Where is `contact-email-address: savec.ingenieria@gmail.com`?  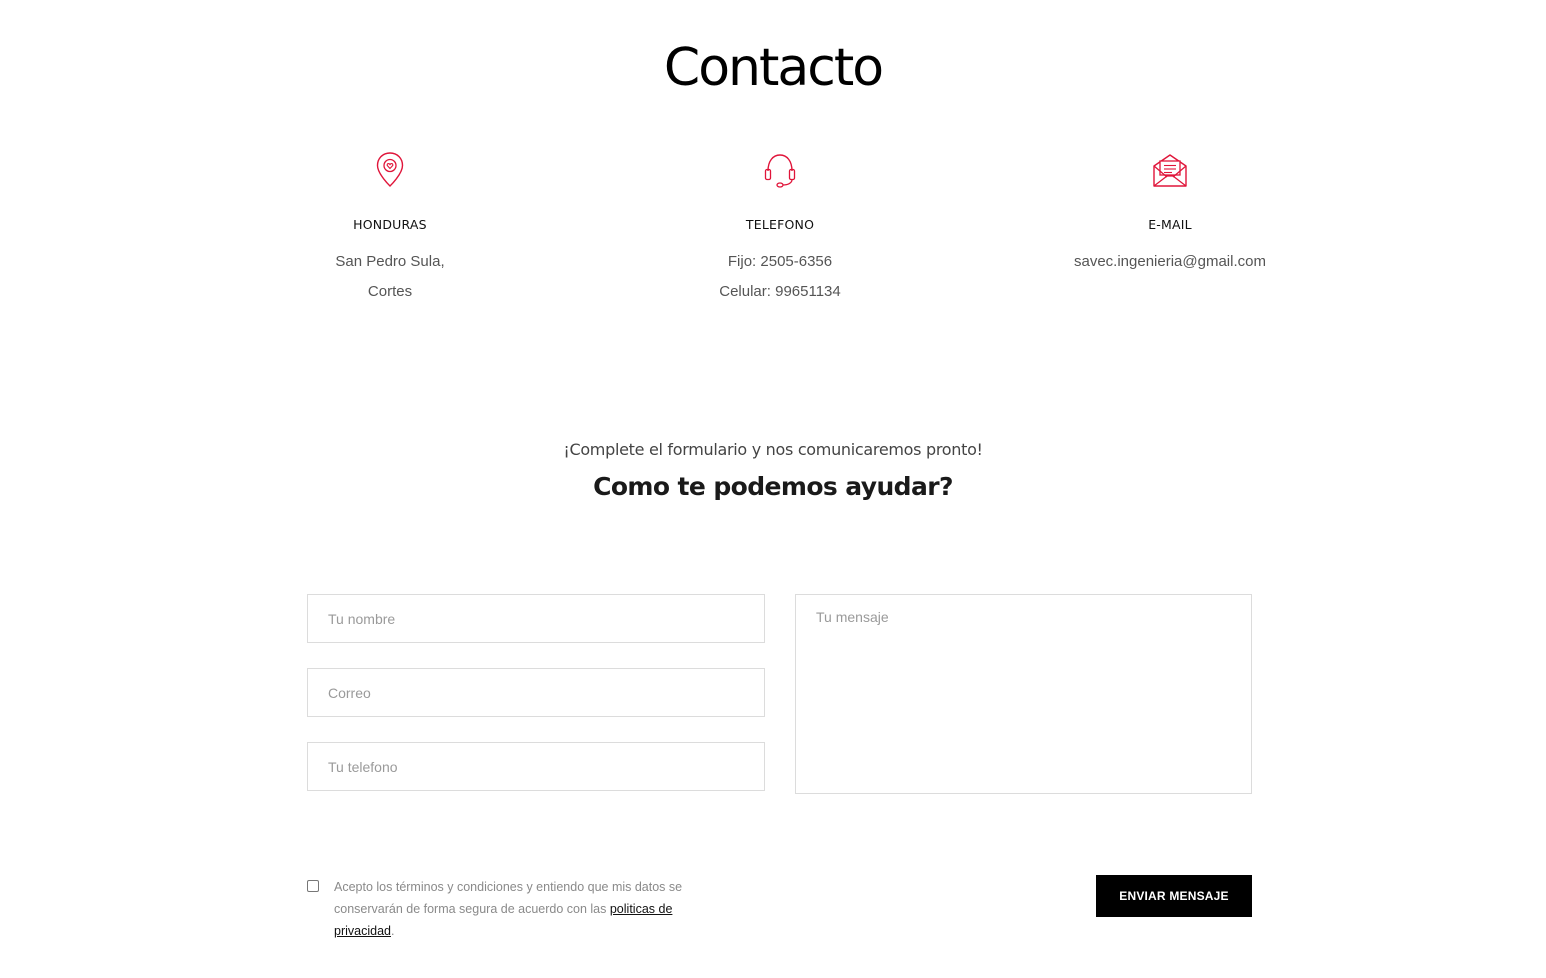
contact-email-address: savec.ingenieria@gmail.com is located at coordinates (1170, 261).